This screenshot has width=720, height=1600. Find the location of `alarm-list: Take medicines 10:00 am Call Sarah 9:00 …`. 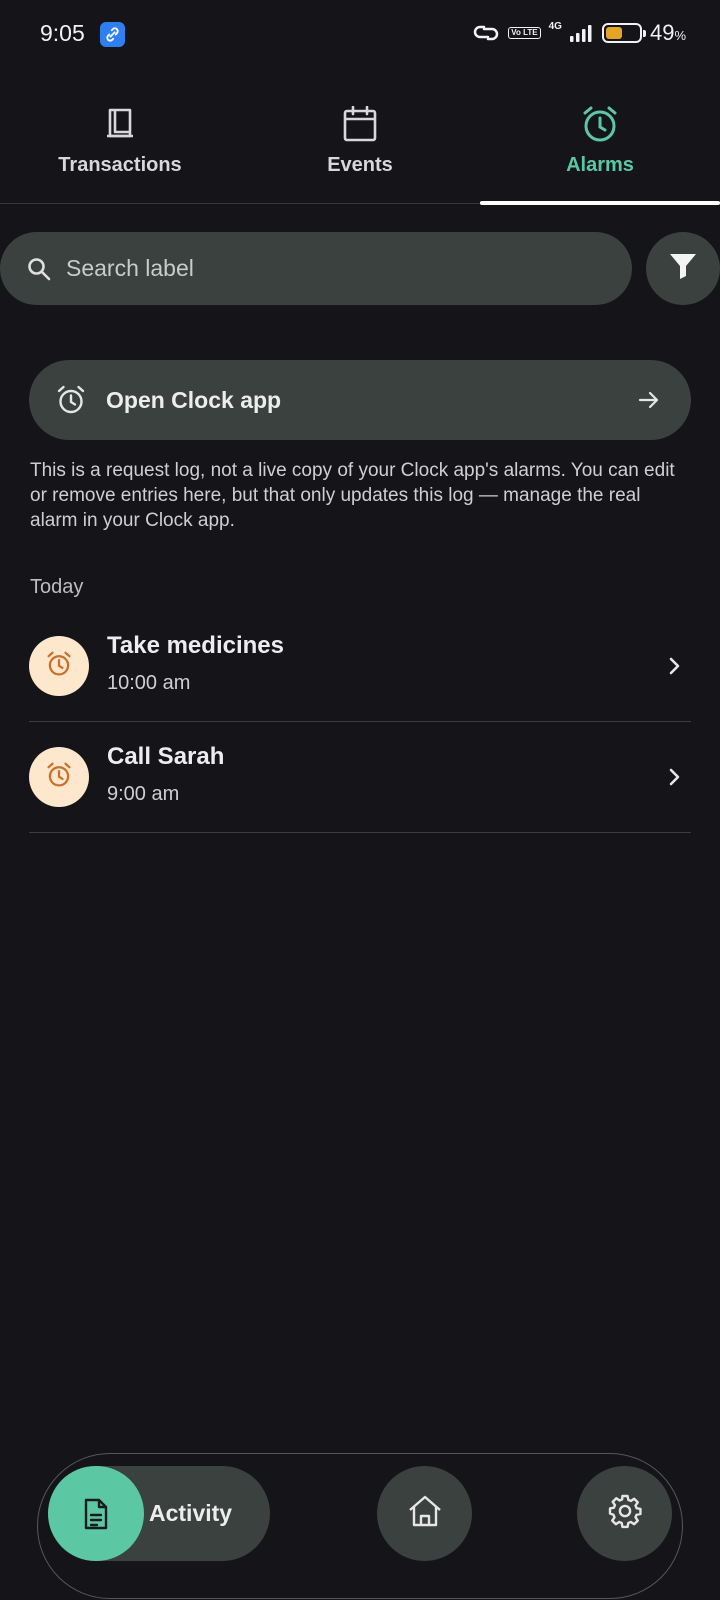

alarm-list: Take medicines 10:00 am Call Sarah 9:00 … is located at coordinates (360, 722).